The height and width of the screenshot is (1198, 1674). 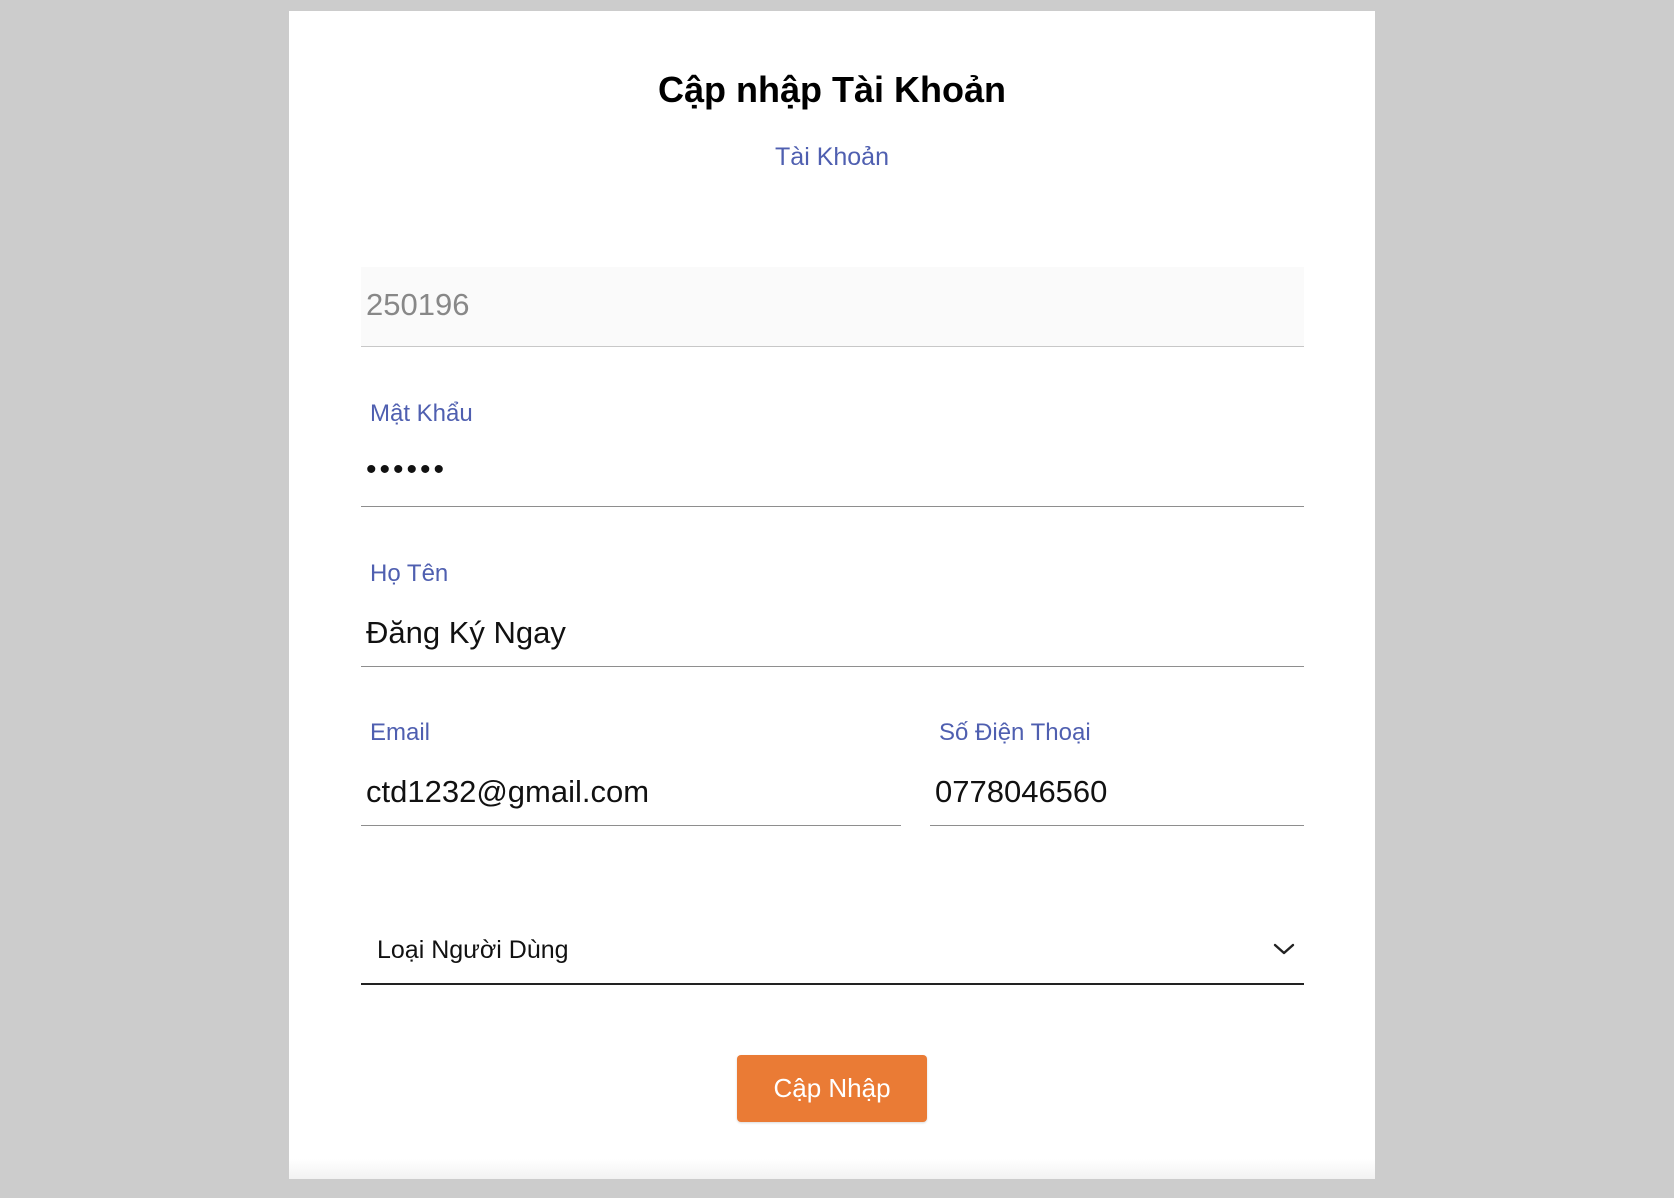 I want to click on fullname-label: Họ Tên, so click(x=409, y=573).